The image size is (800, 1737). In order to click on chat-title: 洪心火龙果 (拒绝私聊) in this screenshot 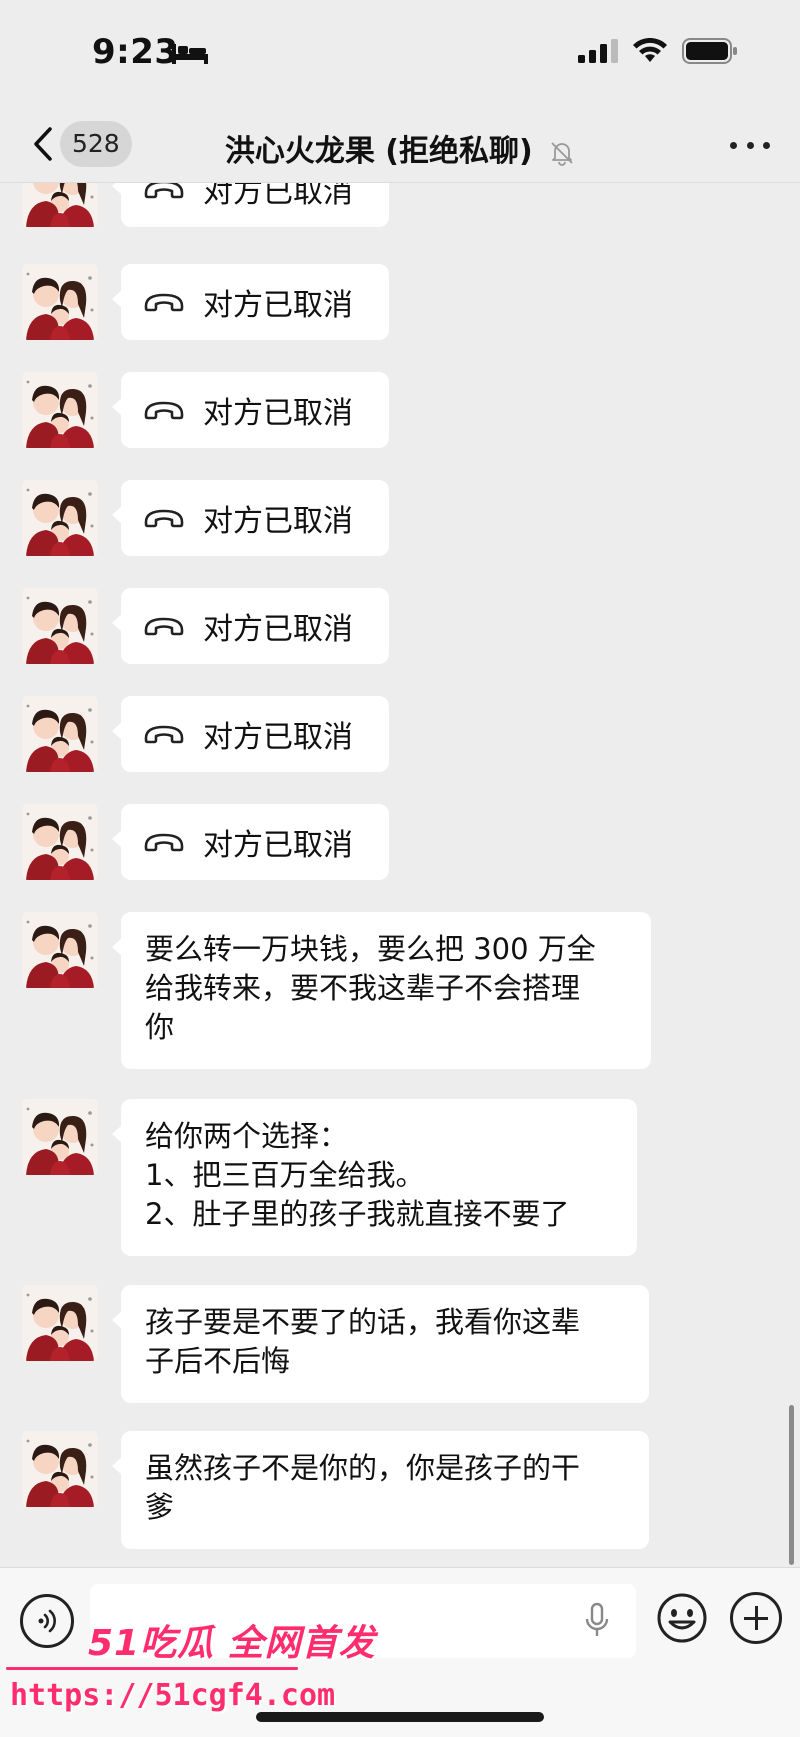, I will do `click(400, 148)`.